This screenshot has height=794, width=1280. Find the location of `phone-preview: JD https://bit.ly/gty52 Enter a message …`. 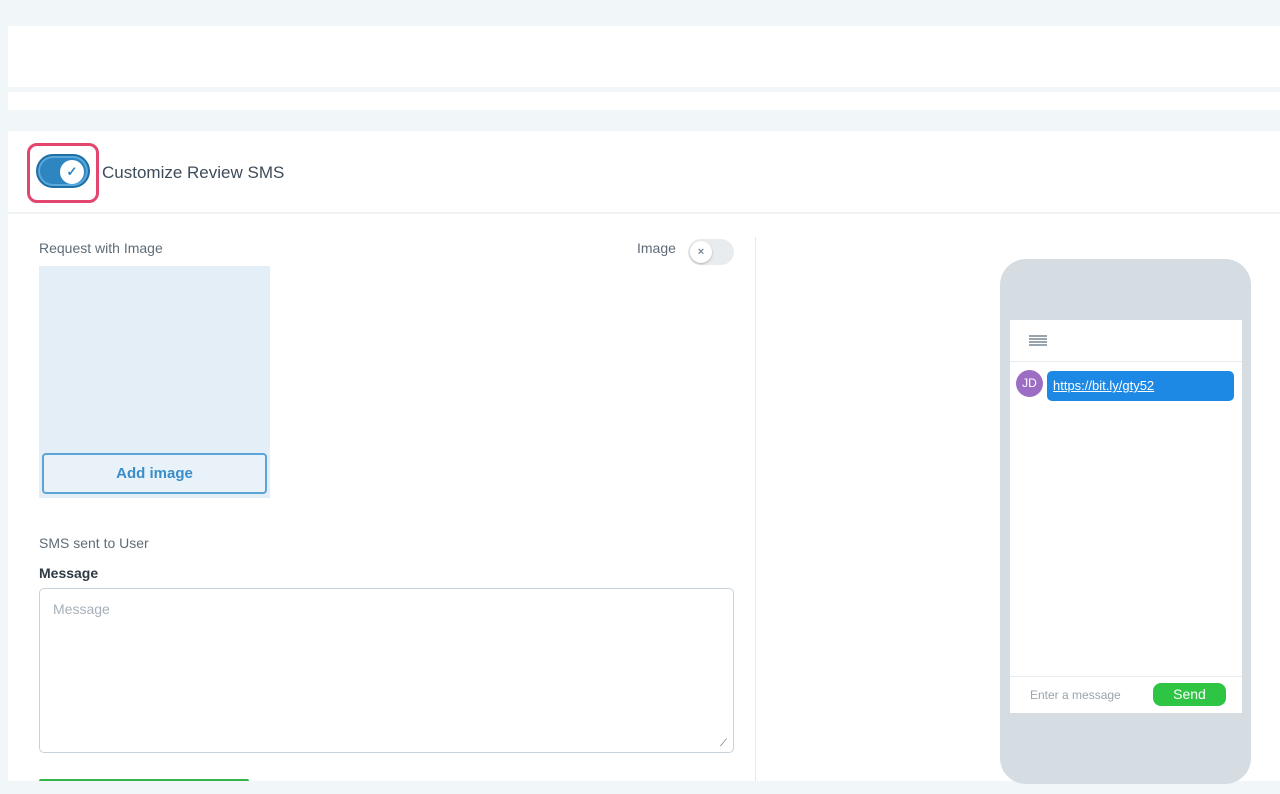

phone-preview: JD https://bit.ly/gty52 Enter a message … is located at coordinates (1125, 521).